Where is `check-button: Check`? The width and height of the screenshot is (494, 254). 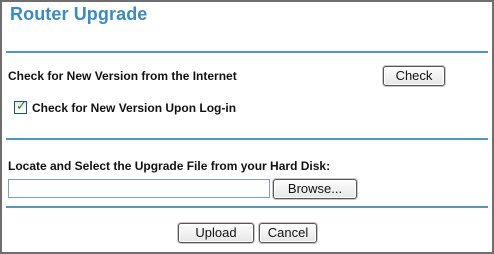
check-button: Check is located at coordinates (414, 76).